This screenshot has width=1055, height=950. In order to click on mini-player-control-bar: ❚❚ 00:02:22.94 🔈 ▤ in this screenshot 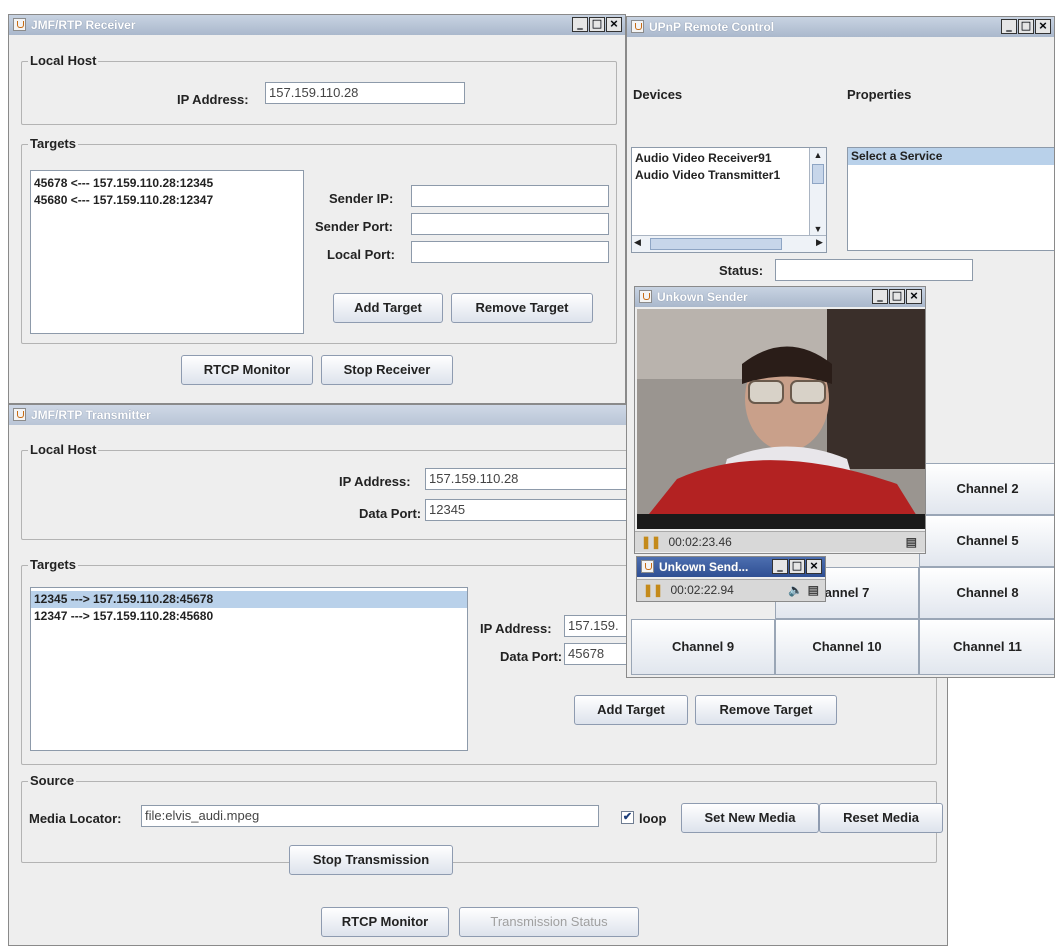, I will do `click(731, 590)`.